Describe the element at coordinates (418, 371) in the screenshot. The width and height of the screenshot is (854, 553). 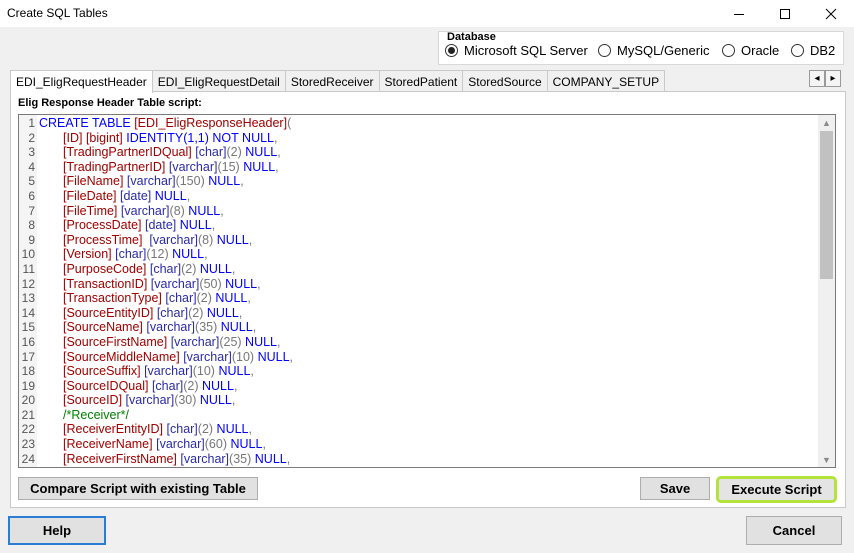
I see `code-line: 18 [SourceSuffix] [varchar](10) NULL,` at that location.